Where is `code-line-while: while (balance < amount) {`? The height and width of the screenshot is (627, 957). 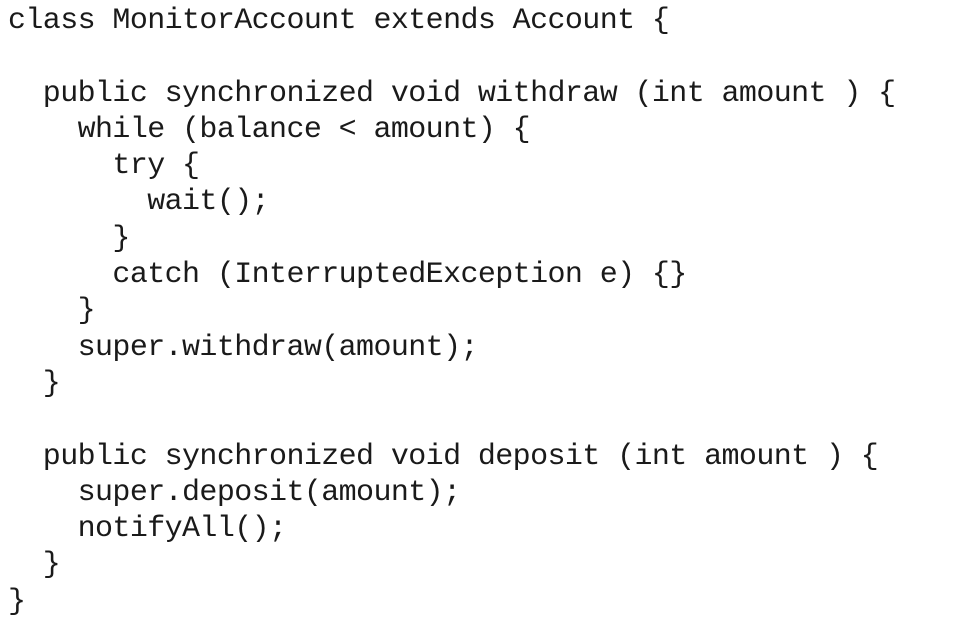
code-line-while: while (balance < amount) { is located at coordinates (269, 129).